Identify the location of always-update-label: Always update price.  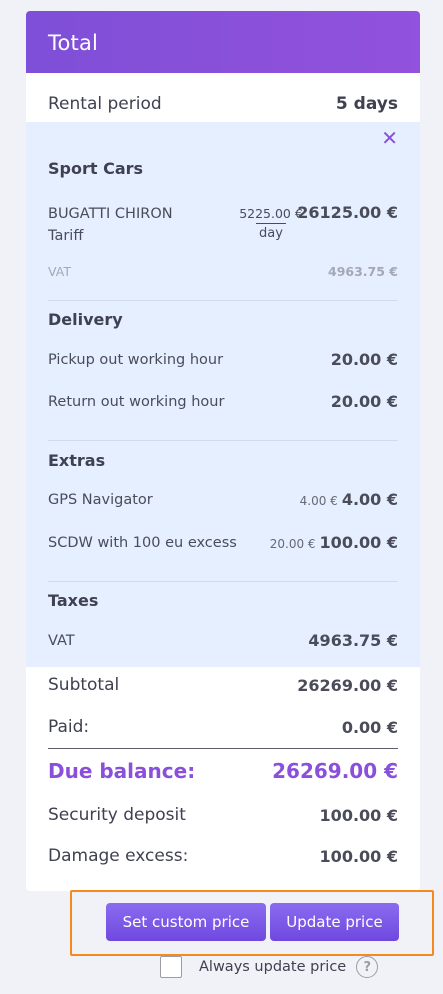
(273, 967).